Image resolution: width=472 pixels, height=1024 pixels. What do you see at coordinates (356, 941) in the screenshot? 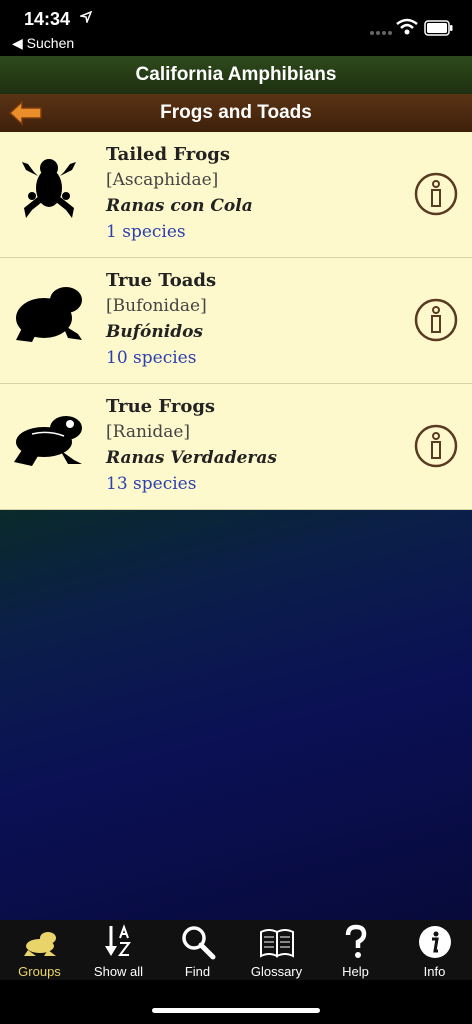
I see `question-icon` at bounding box center [356, 941].